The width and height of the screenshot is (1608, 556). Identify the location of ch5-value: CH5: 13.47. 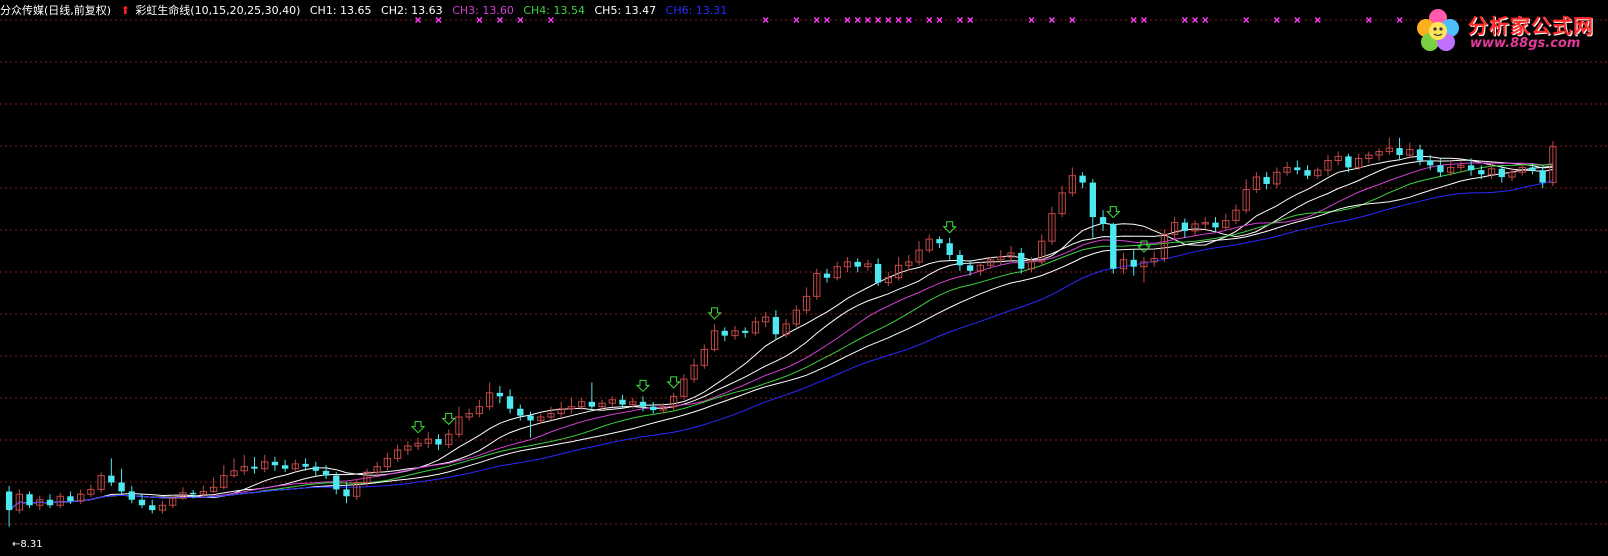
(625, 10).